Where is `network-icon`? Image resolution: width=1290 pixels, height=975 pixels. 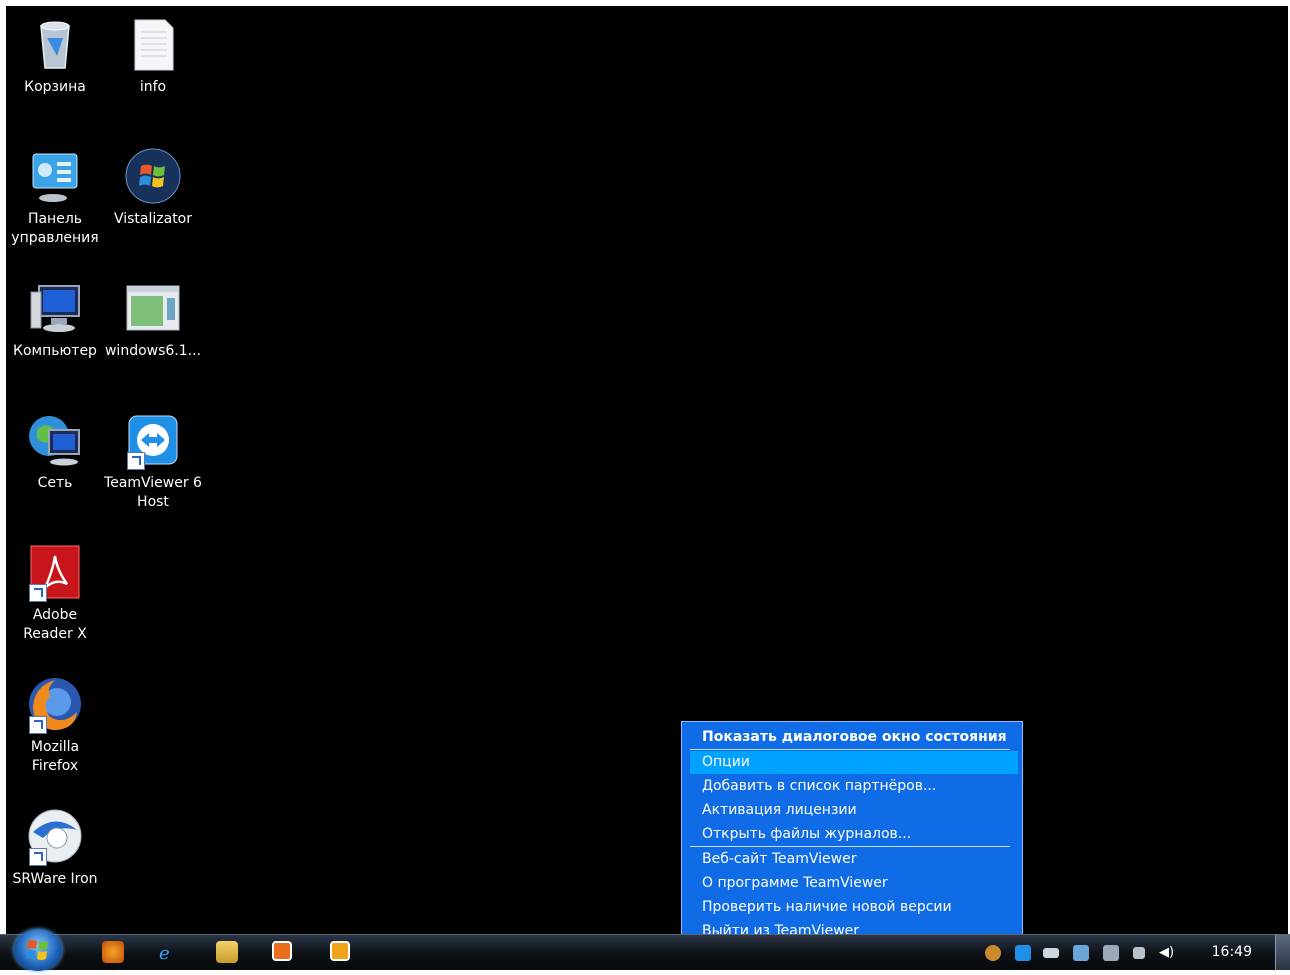 network-icon is located at coordinates (55, 440).